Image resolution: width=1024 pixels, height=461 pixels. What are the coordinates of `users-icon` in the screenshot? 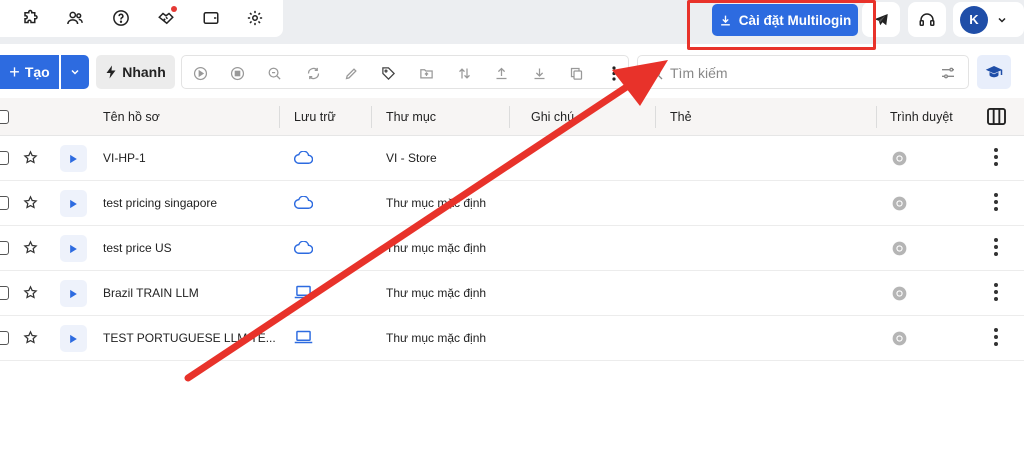 It's located at (75, 18).